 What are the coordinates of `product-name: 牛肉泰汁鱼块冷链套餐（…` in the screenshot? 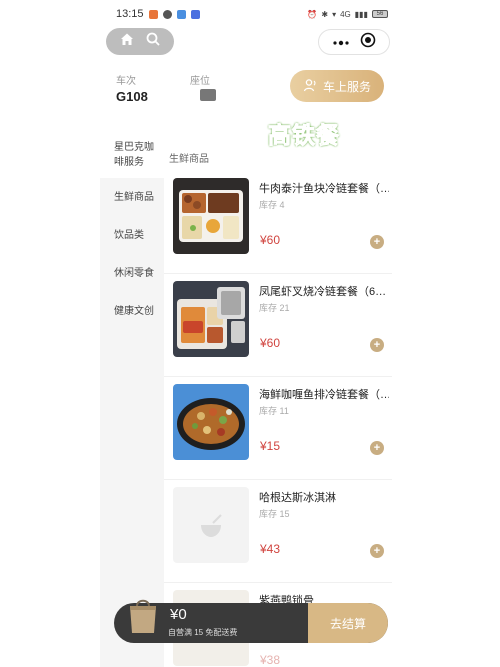 It's located at (324, 189).